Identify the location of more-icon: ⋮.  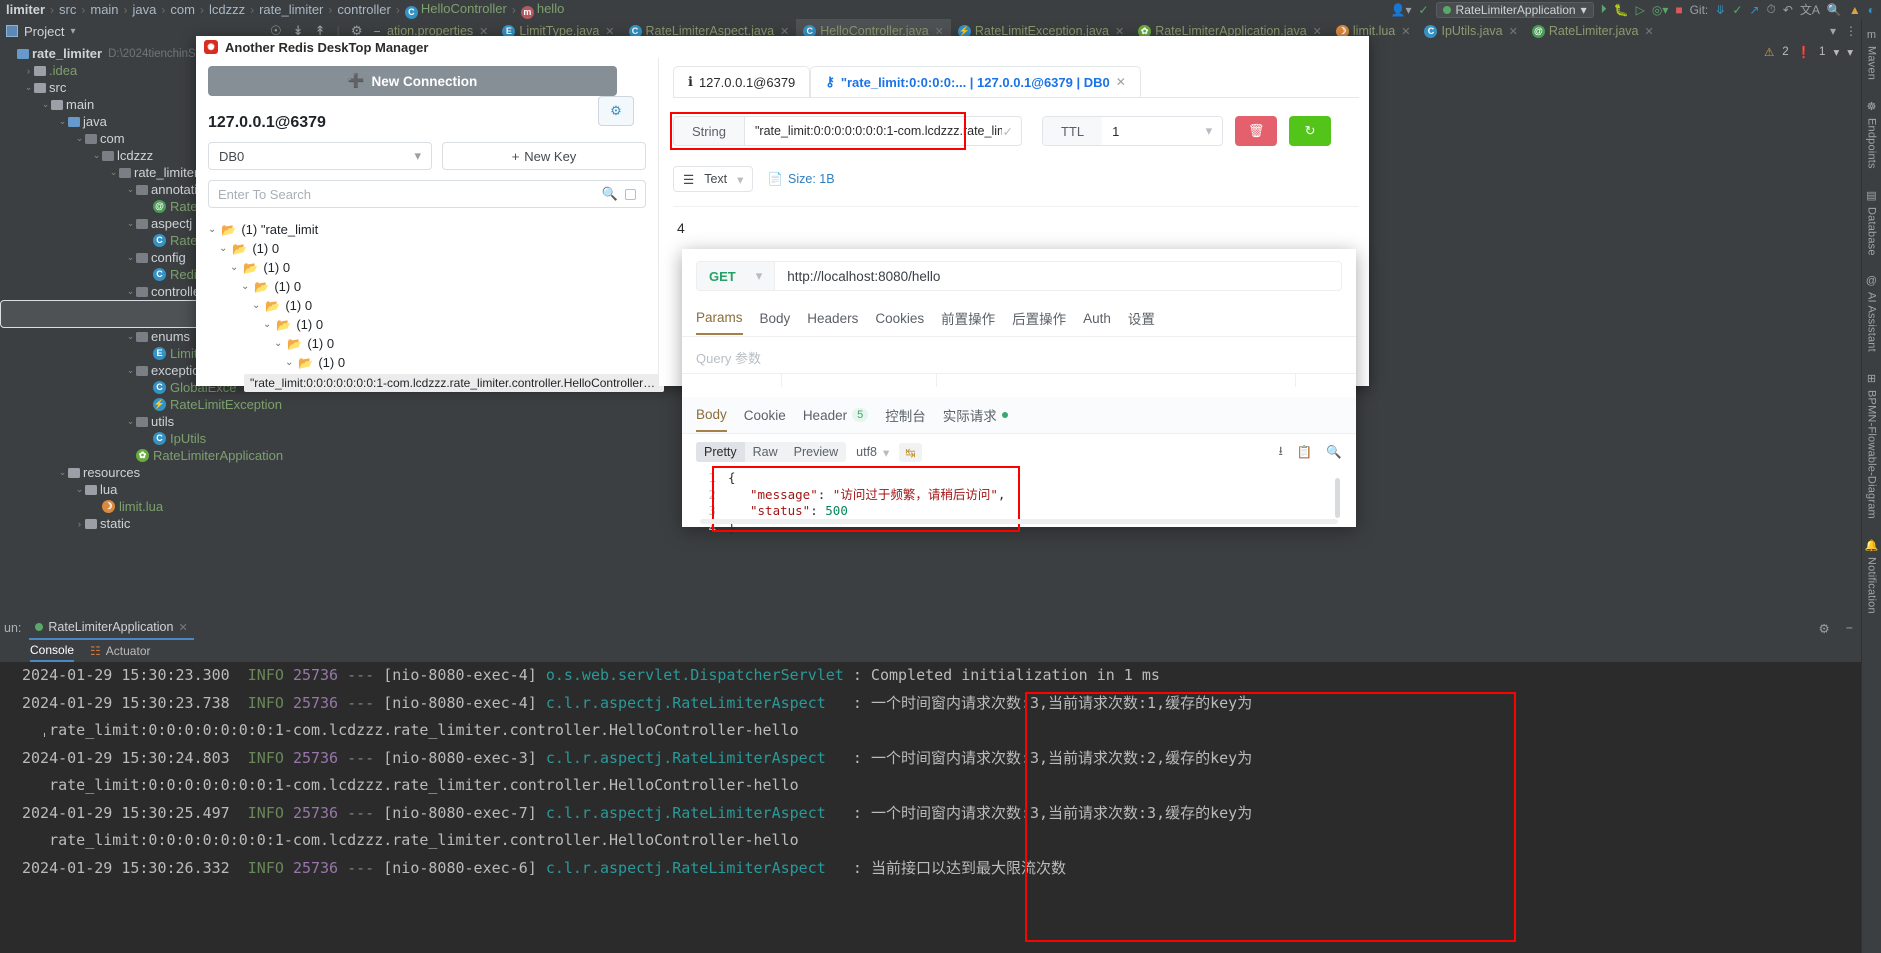
(1851, 31).